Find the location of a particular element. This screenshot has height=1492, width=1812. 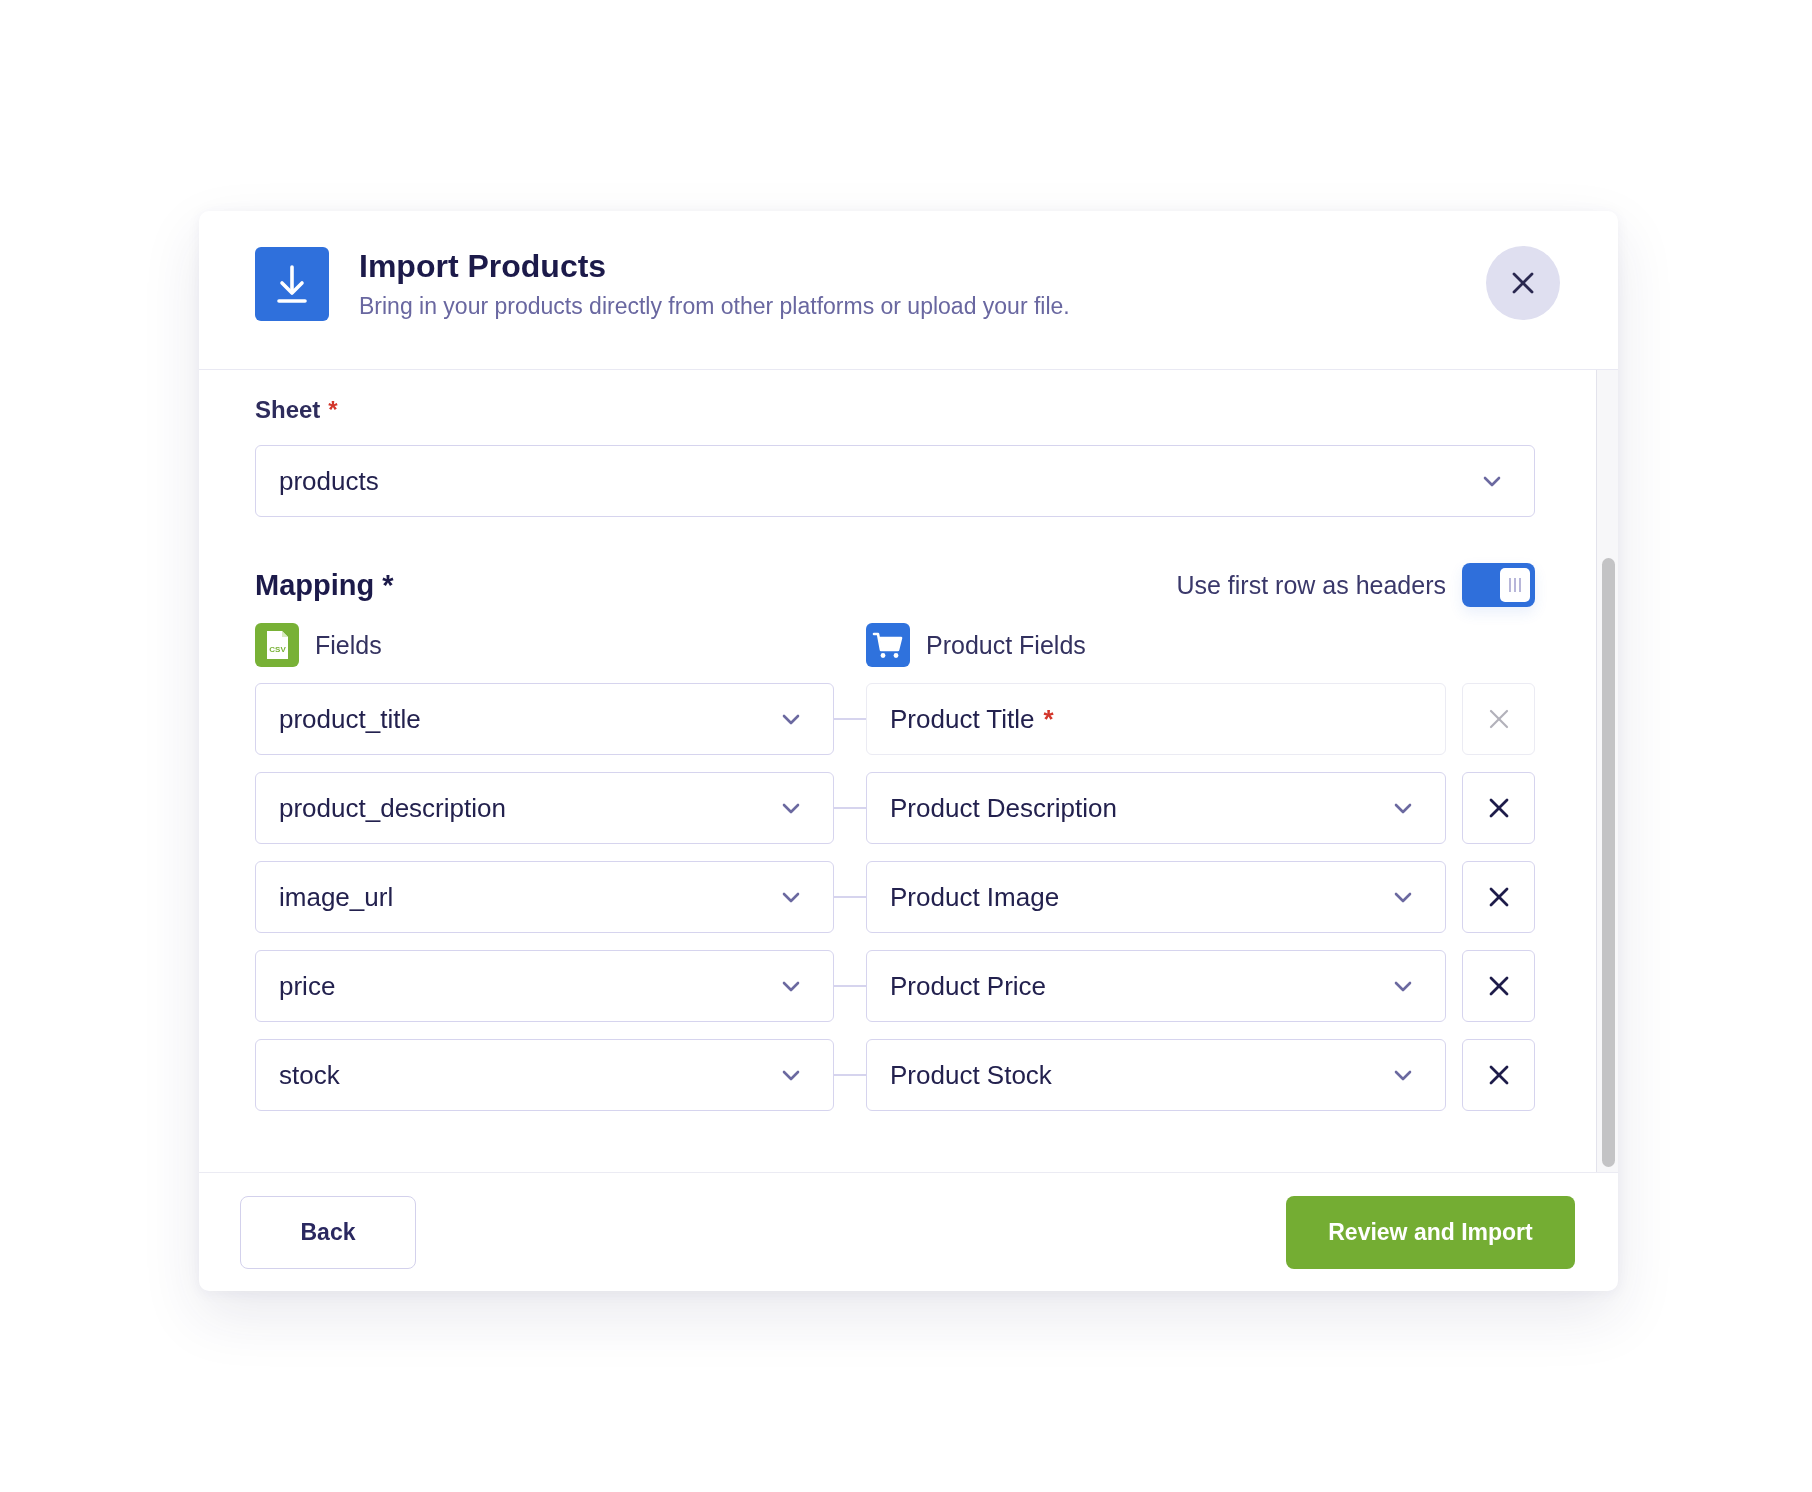

sheet-select: products is located at coordinates (895, 481).